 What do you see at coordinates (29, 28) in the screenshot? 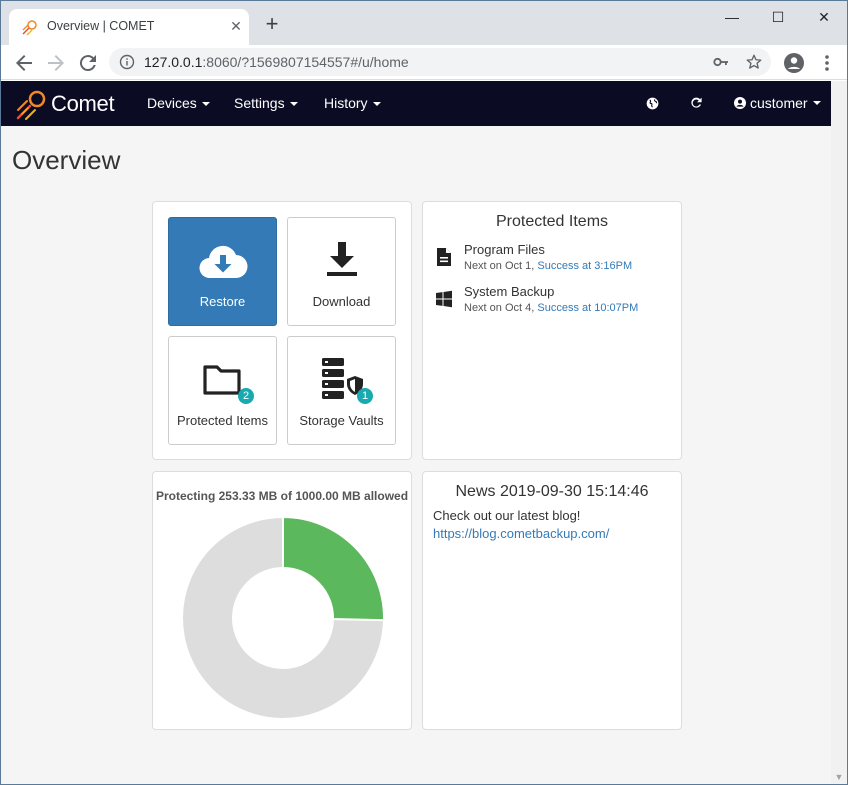
I see `comet-favicon-icon` at bounding box center [29, 28].